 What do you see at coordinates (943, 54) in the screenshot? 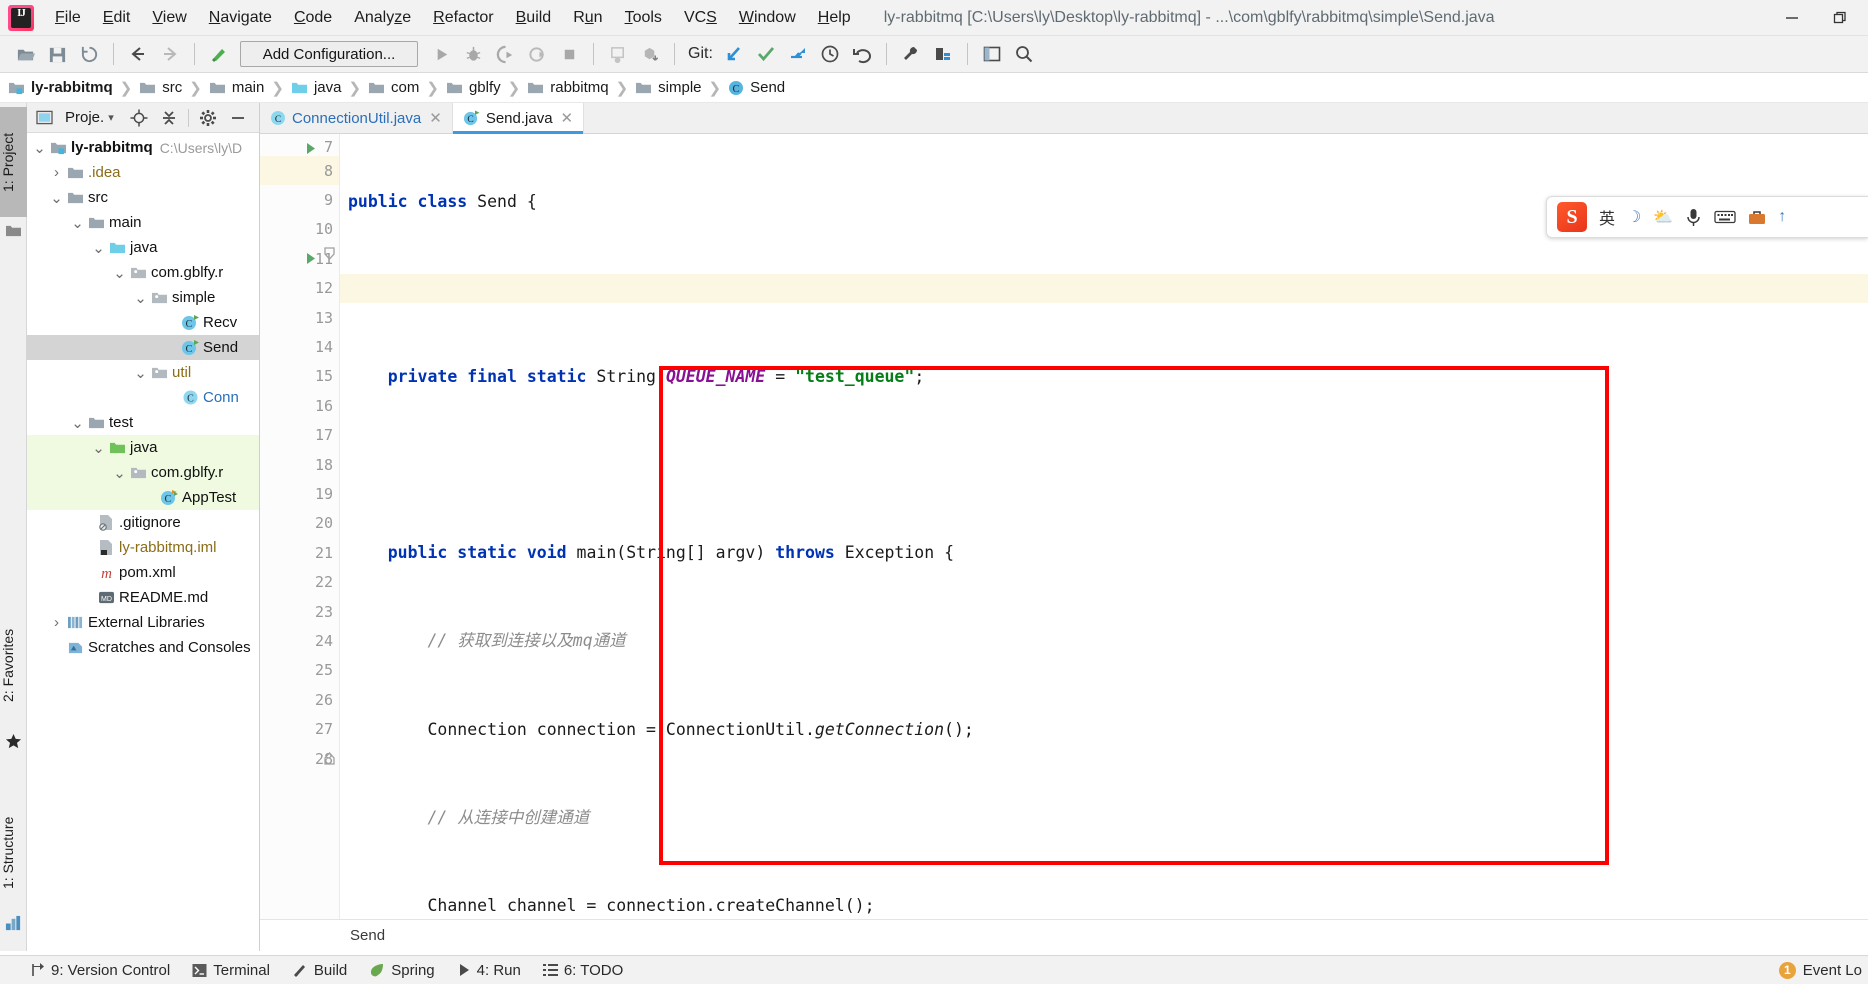
I see `plugins-icon` at bounding box center [943, 54].